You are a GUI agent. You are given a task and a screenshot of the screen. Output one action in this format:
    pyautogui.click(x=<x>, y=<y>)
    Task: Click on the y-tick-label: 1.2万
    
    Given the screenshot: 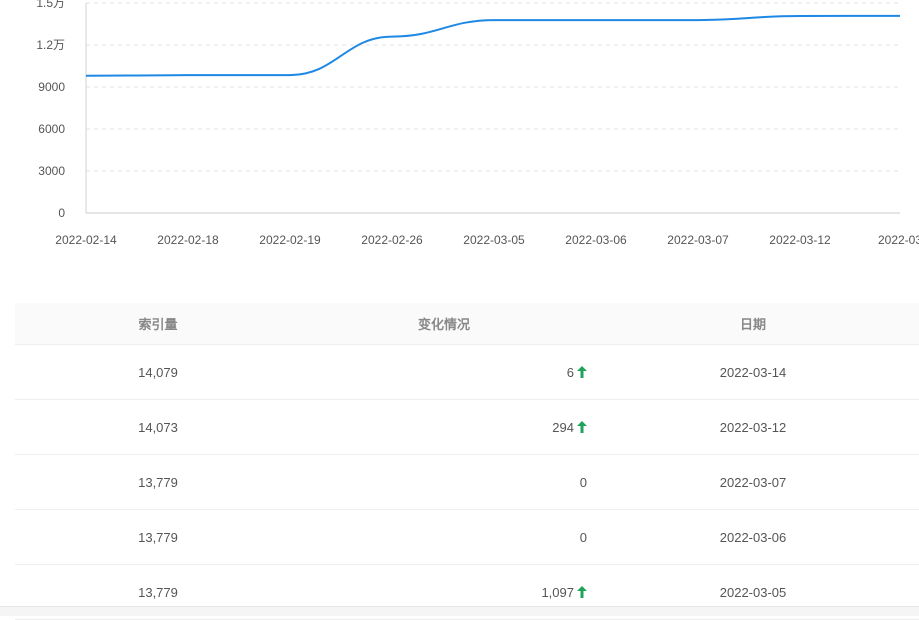 What is the action you would take?
    pyautogui.click(x=50, y=45)
    